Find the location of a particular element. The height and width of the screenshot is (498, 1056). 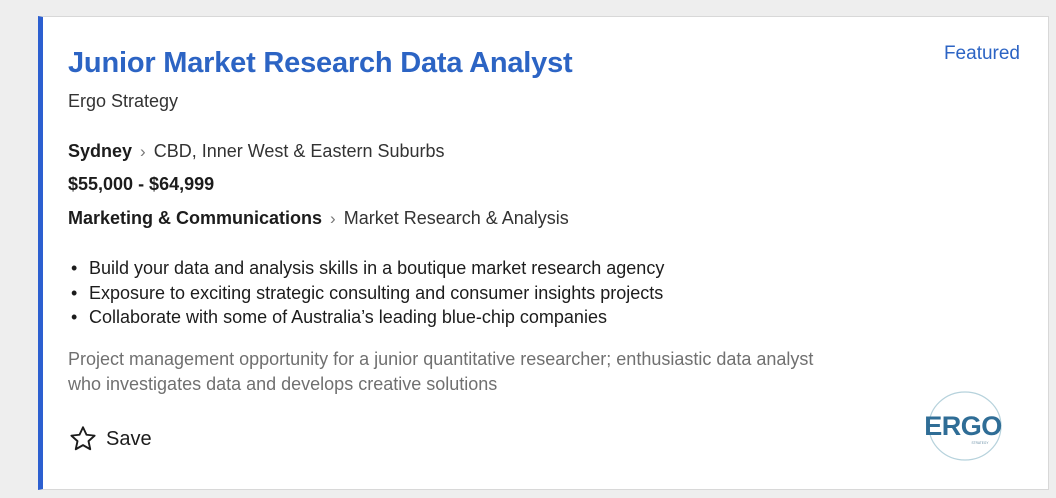

job-location: Sydney › CBD, Inner West & Eastern Suburbs is located at coordinates (256, 151).